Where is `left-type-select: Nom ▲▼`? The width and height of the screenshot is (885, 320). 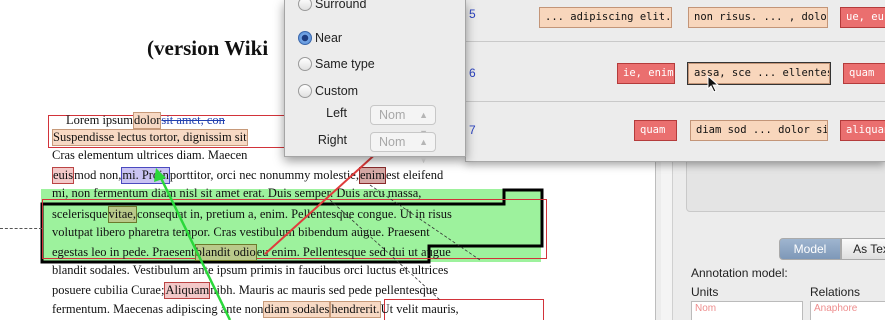 left-type-select: Nom ▲▼ is located at coordinates (403, 121).